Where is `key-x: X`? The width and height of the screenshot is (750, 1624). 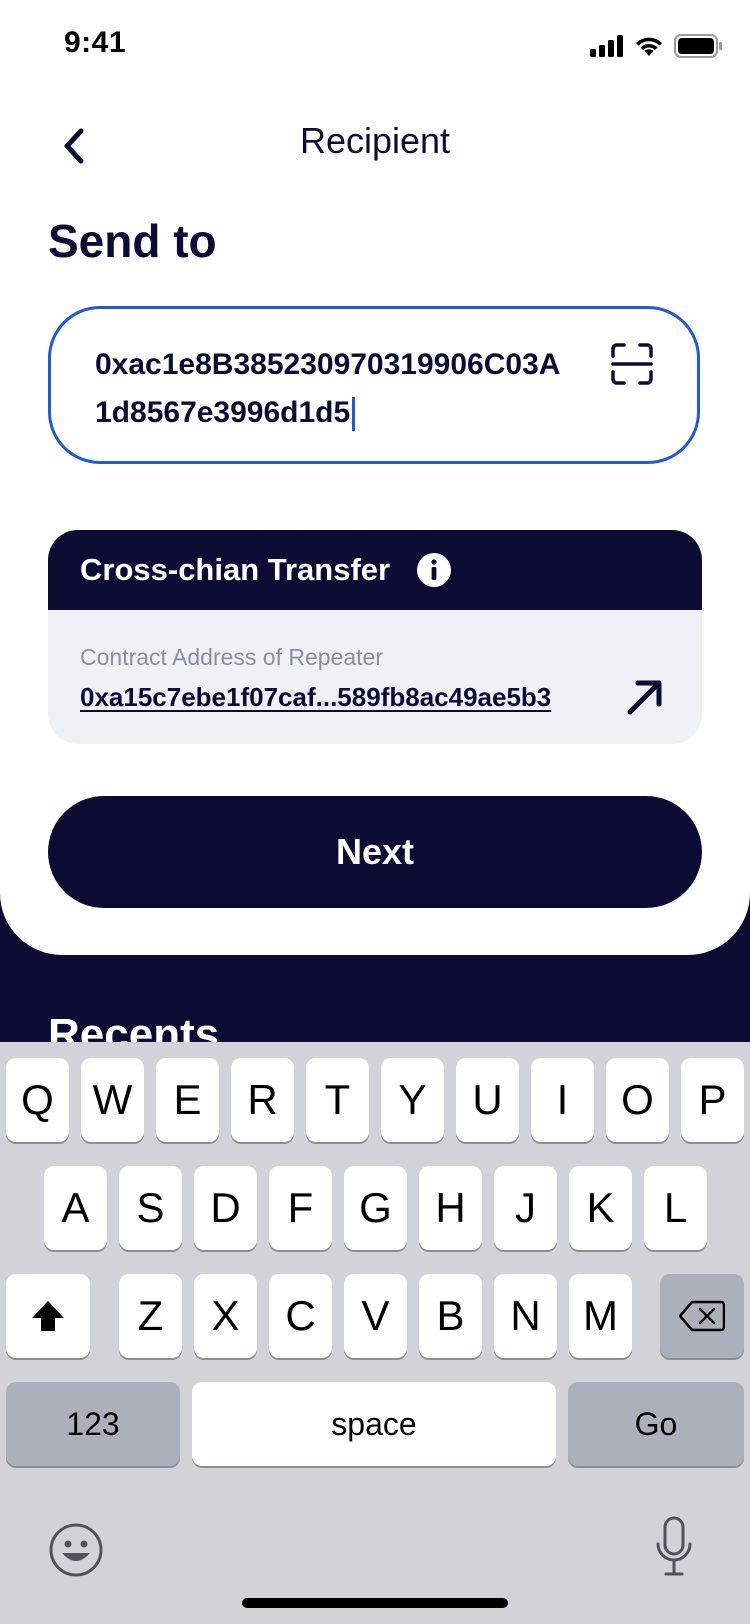 key-x: X is located at coordinates (225, 1316).